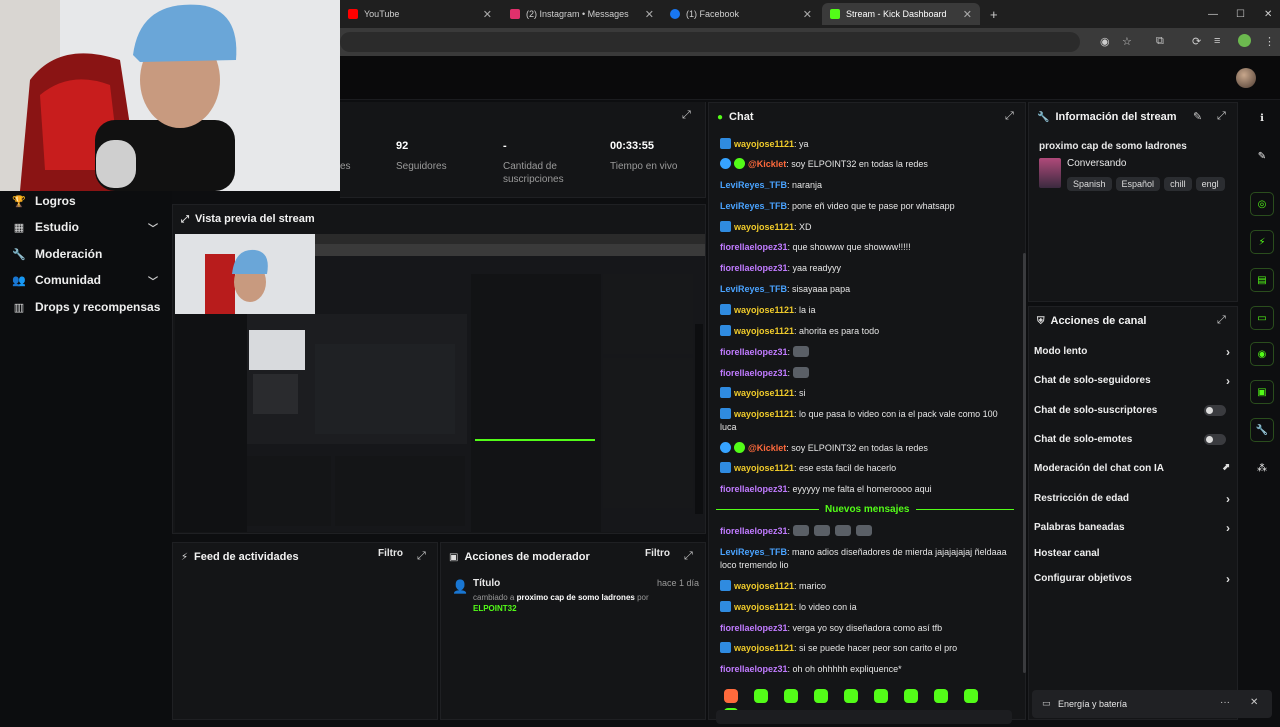 The width and height of the screenshot is (1280, 727). What do you see at coordinates (1268, 14) in the screenshot?
I see `window-close-icon: ✕` at bounding box center [1268, 14].